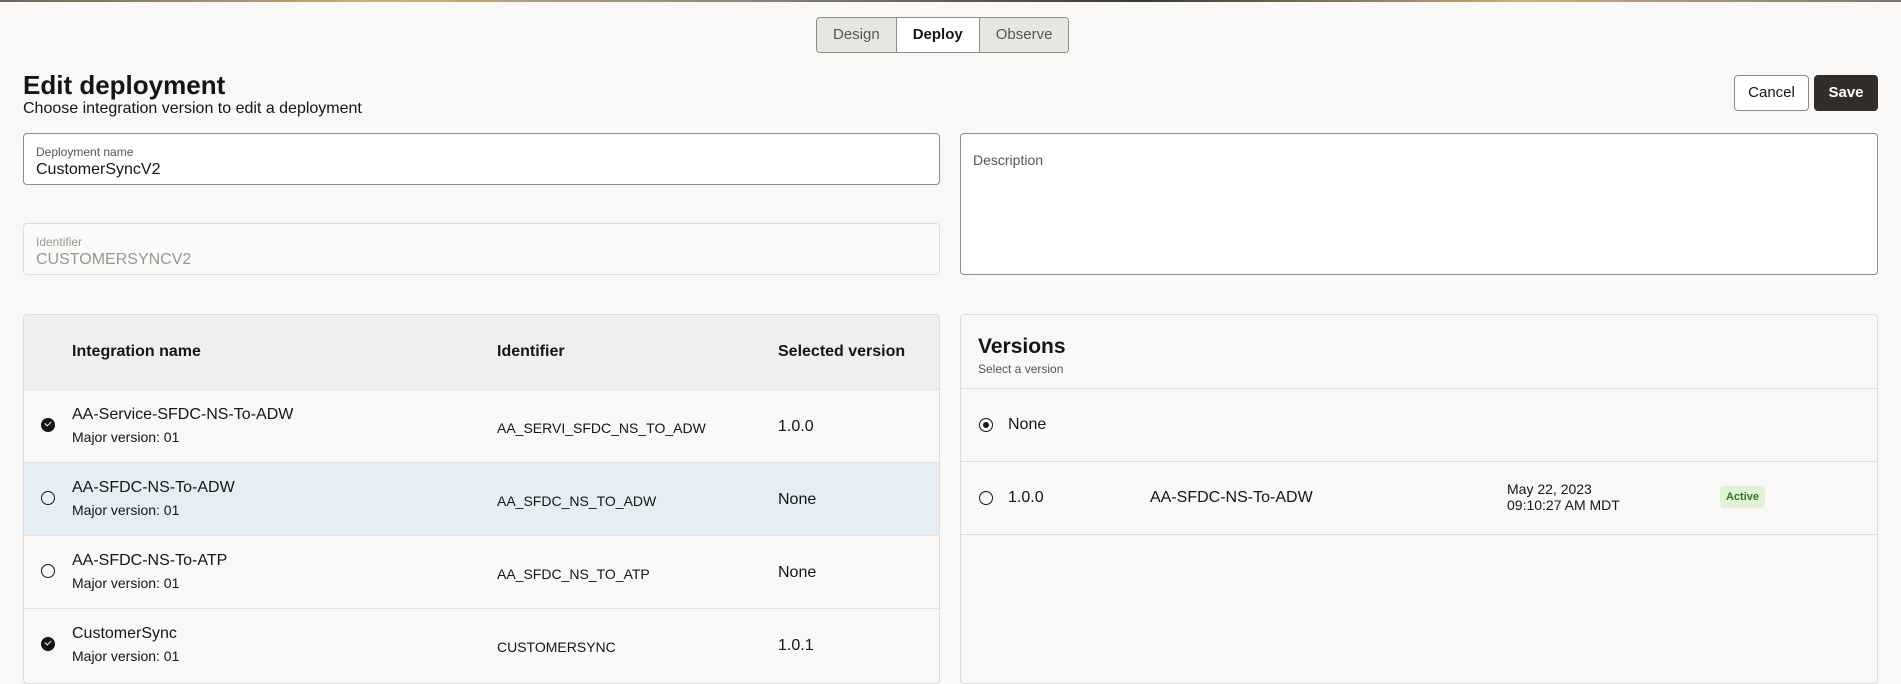  I want to click on identifier-field: Identifier CUSTOMERSYNCV2, so click(481, 249).